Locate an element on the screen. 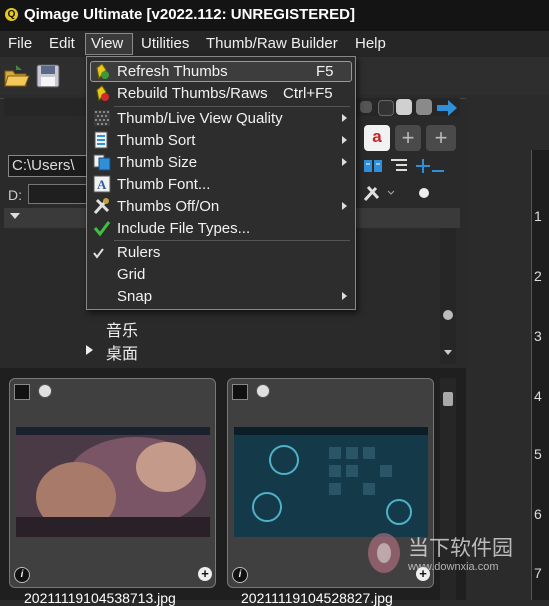 This screenshot has width=549, height=606. ruler-label: 5 is located at coordinates (538, 454).